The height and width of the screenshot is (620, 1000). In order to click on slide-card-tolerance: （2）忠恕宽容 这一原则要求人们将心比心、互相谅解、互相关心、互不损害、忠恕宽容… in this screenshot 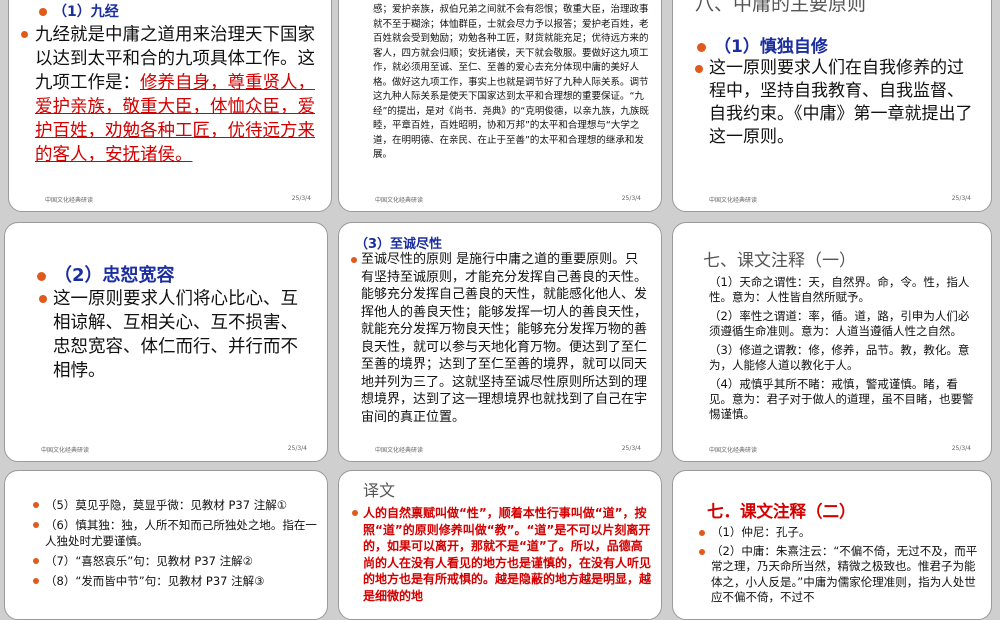, I will do `click(166, 342)`.